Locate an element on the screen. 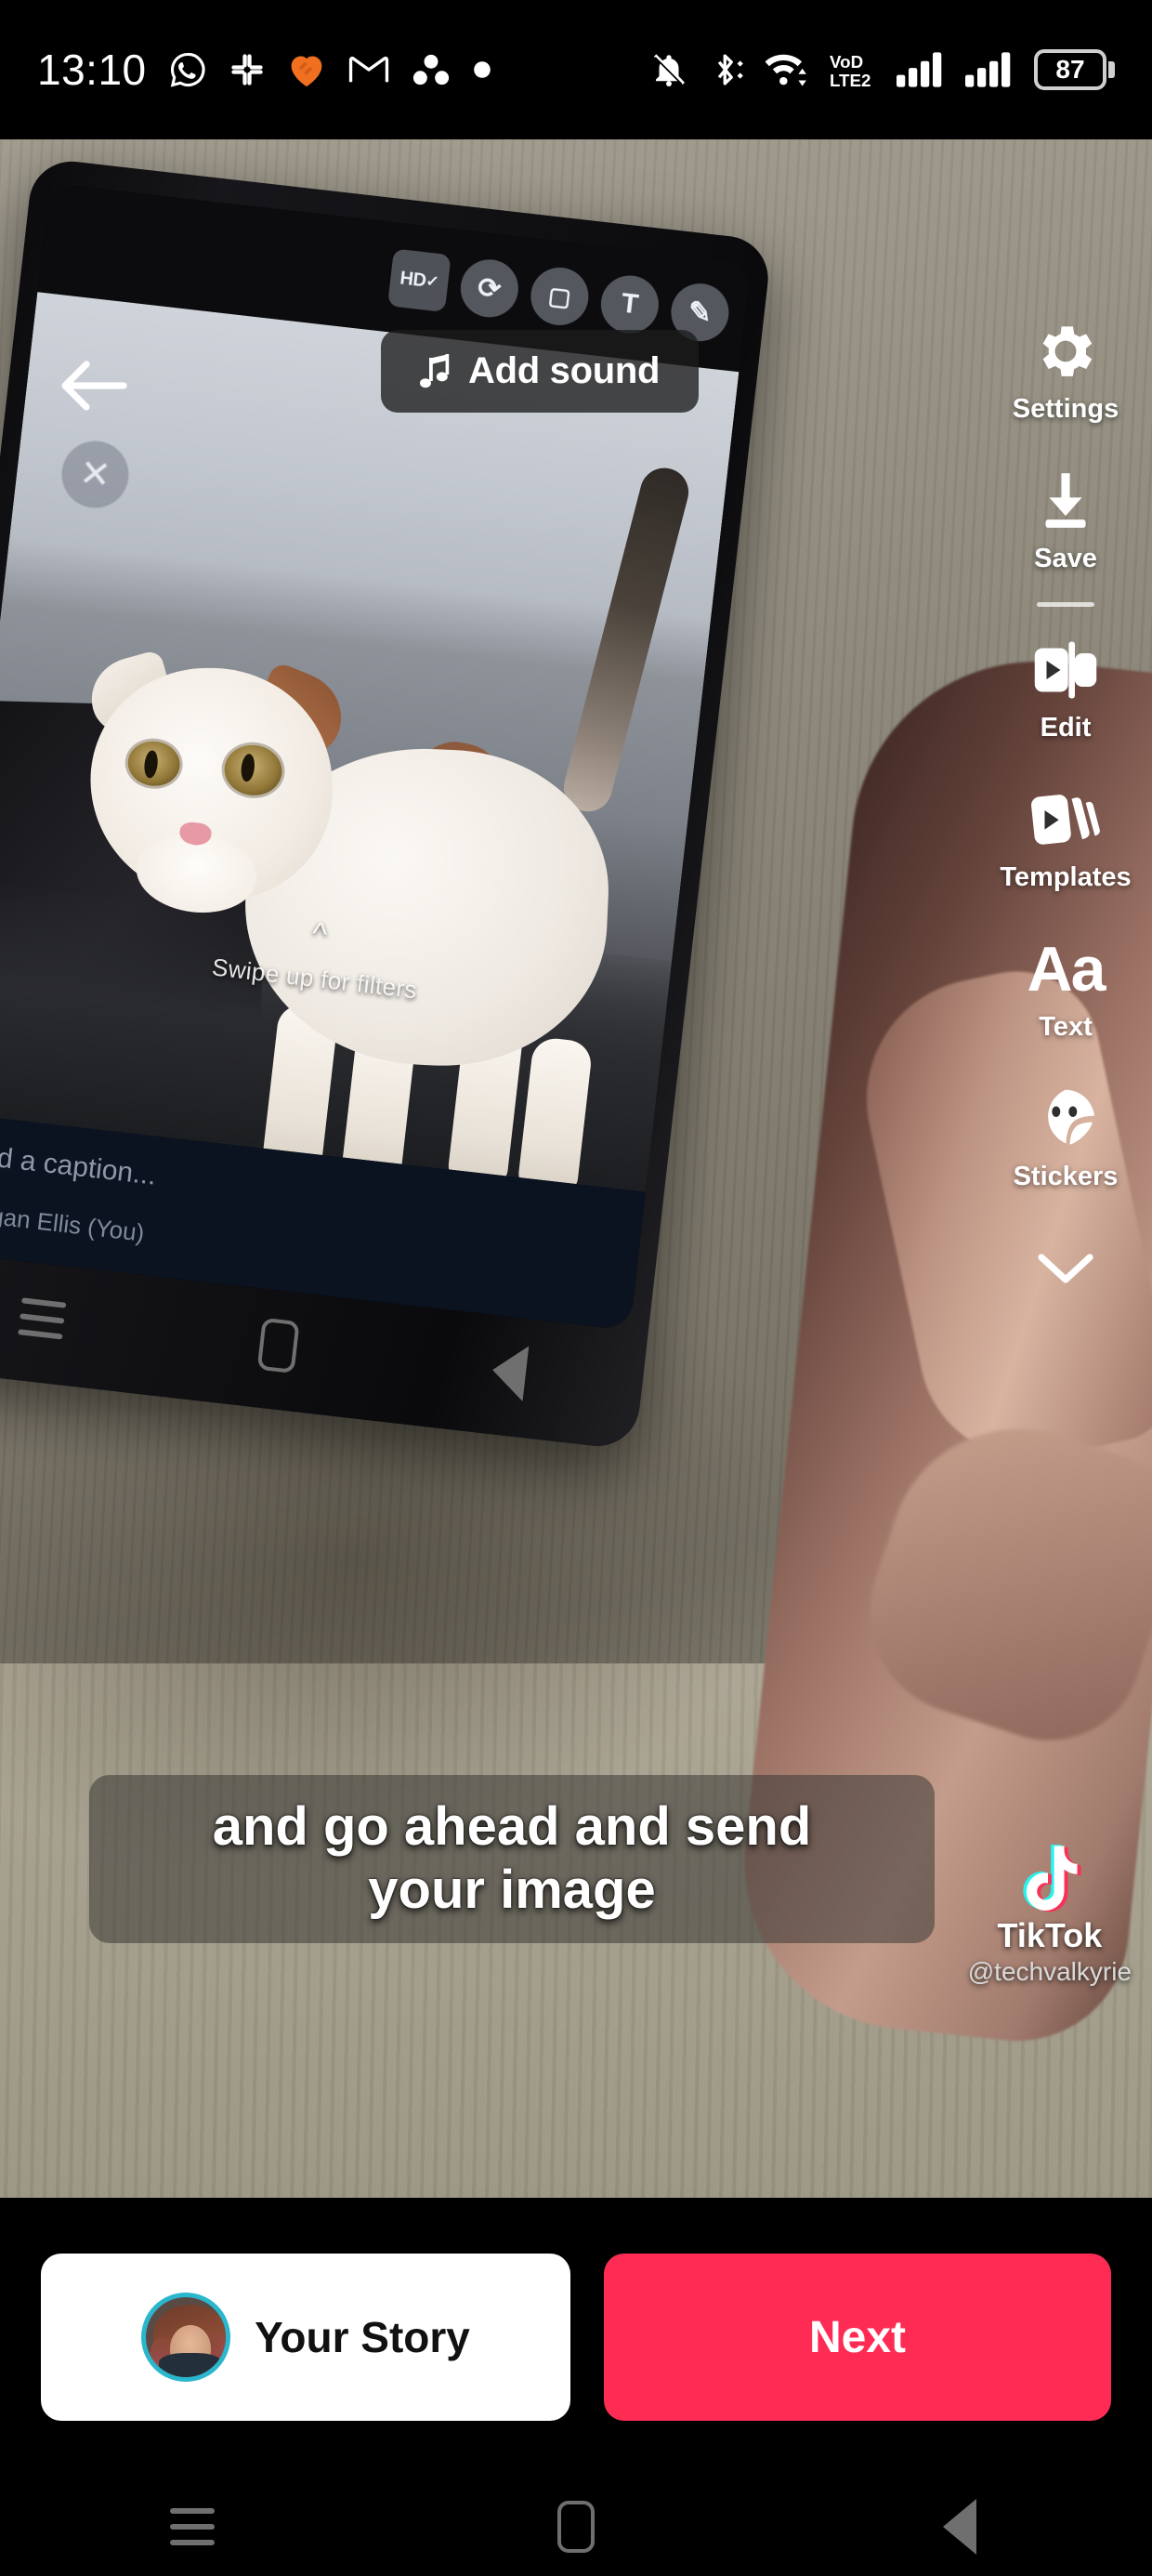 The height and width of the screenshot is (2576, 1152). back-button is located at coordinates (95, 385).